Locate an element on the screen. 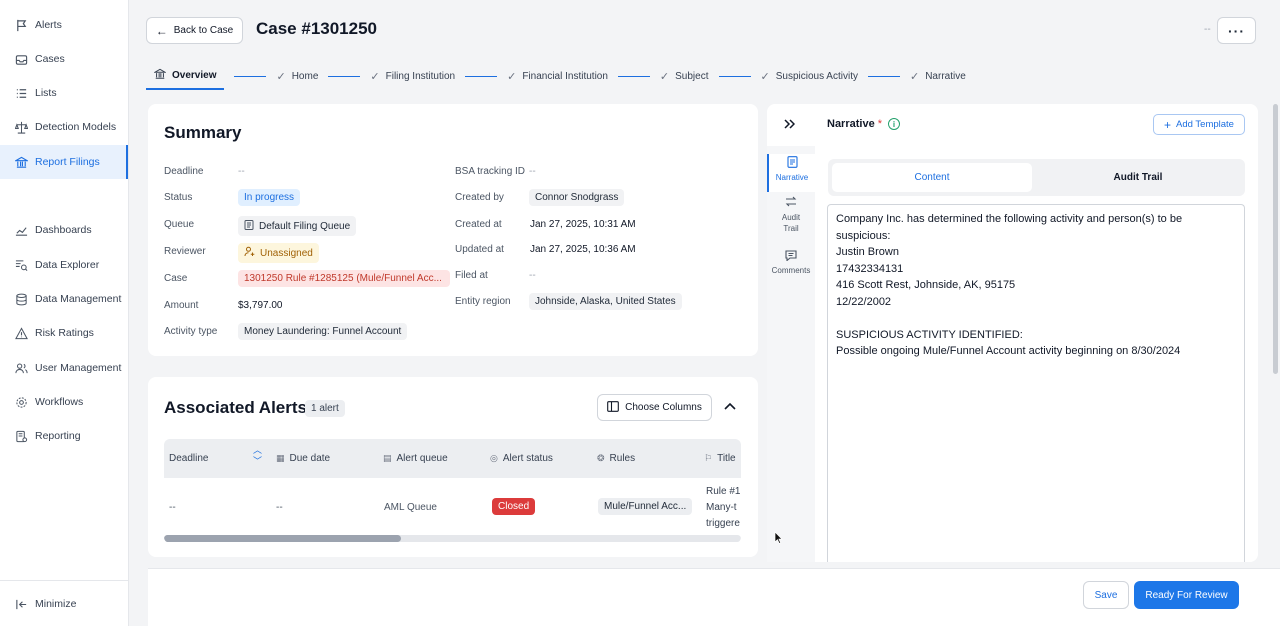 The height and width of the screenshot is (626, 1280). sidebar-item-data-explorer: Data Explorer is located at coordinates (64, 265).